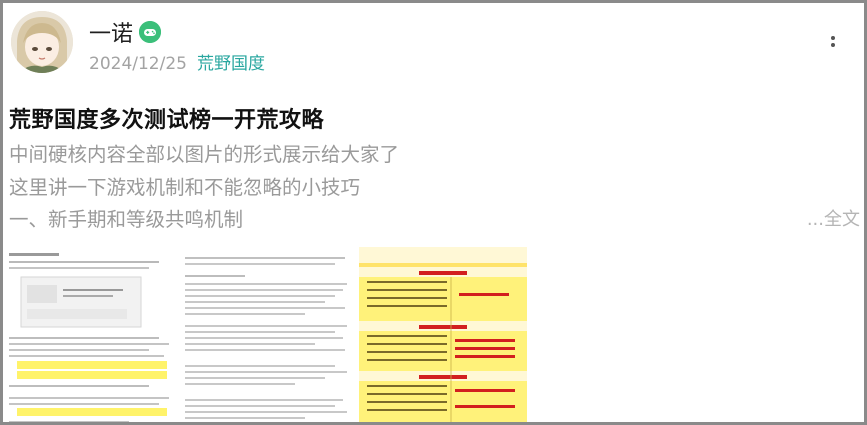 The height and width of the screenshot is (425, 867). What do you see at coordinates (150, 32) in the screenshot?
I see `gamepad-icon` at bounding box center [150, 32].